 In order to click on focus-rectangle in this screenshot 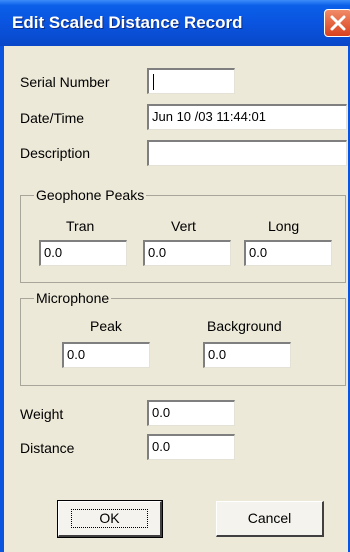, I will do `click(109, 518)`.